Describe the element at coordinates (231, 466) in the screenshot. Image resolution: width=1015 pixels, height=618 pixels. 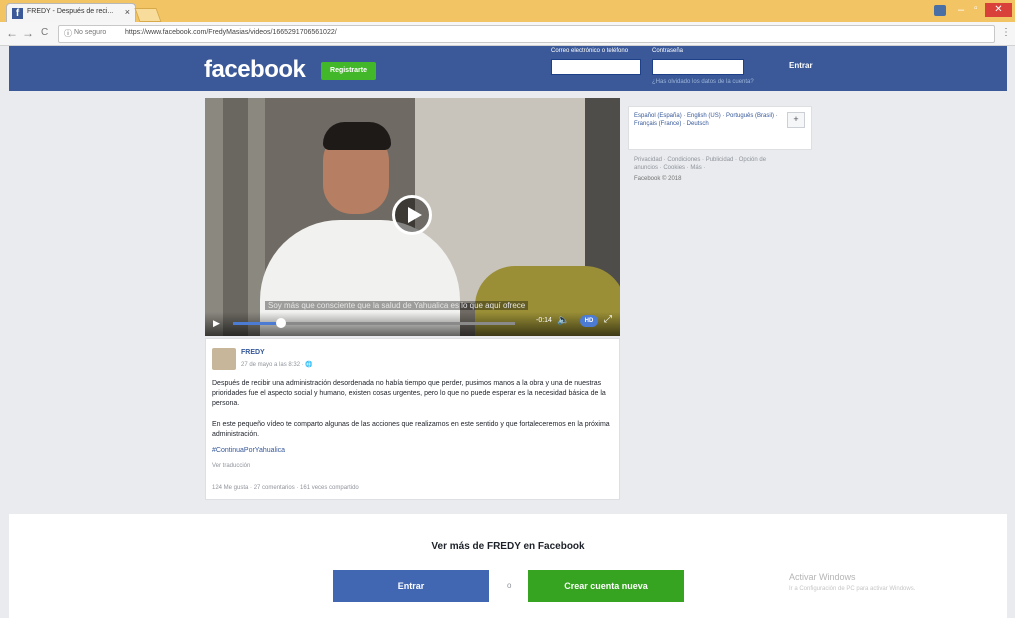
I see `see-translation-link: Ver traducción` at that location.